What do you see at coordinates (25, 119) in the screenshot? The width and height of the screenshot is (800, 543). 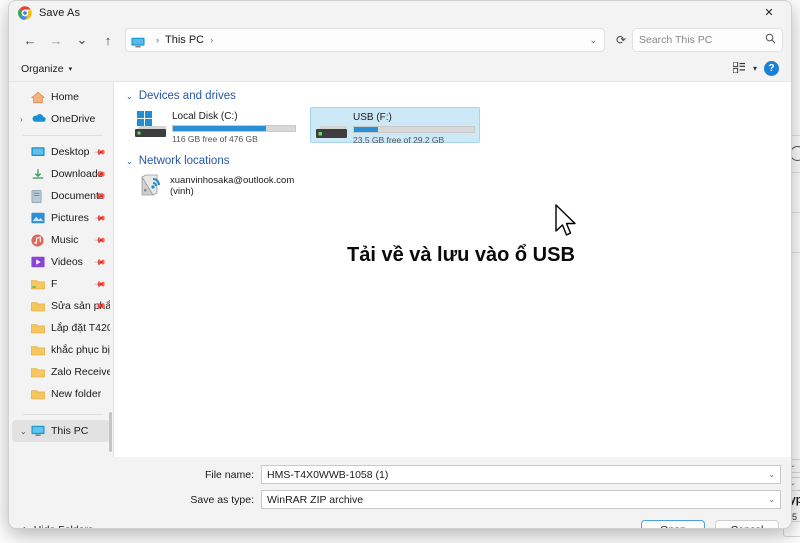 I see `chevron-right-icon: ›` at bounding box center [25, 119].